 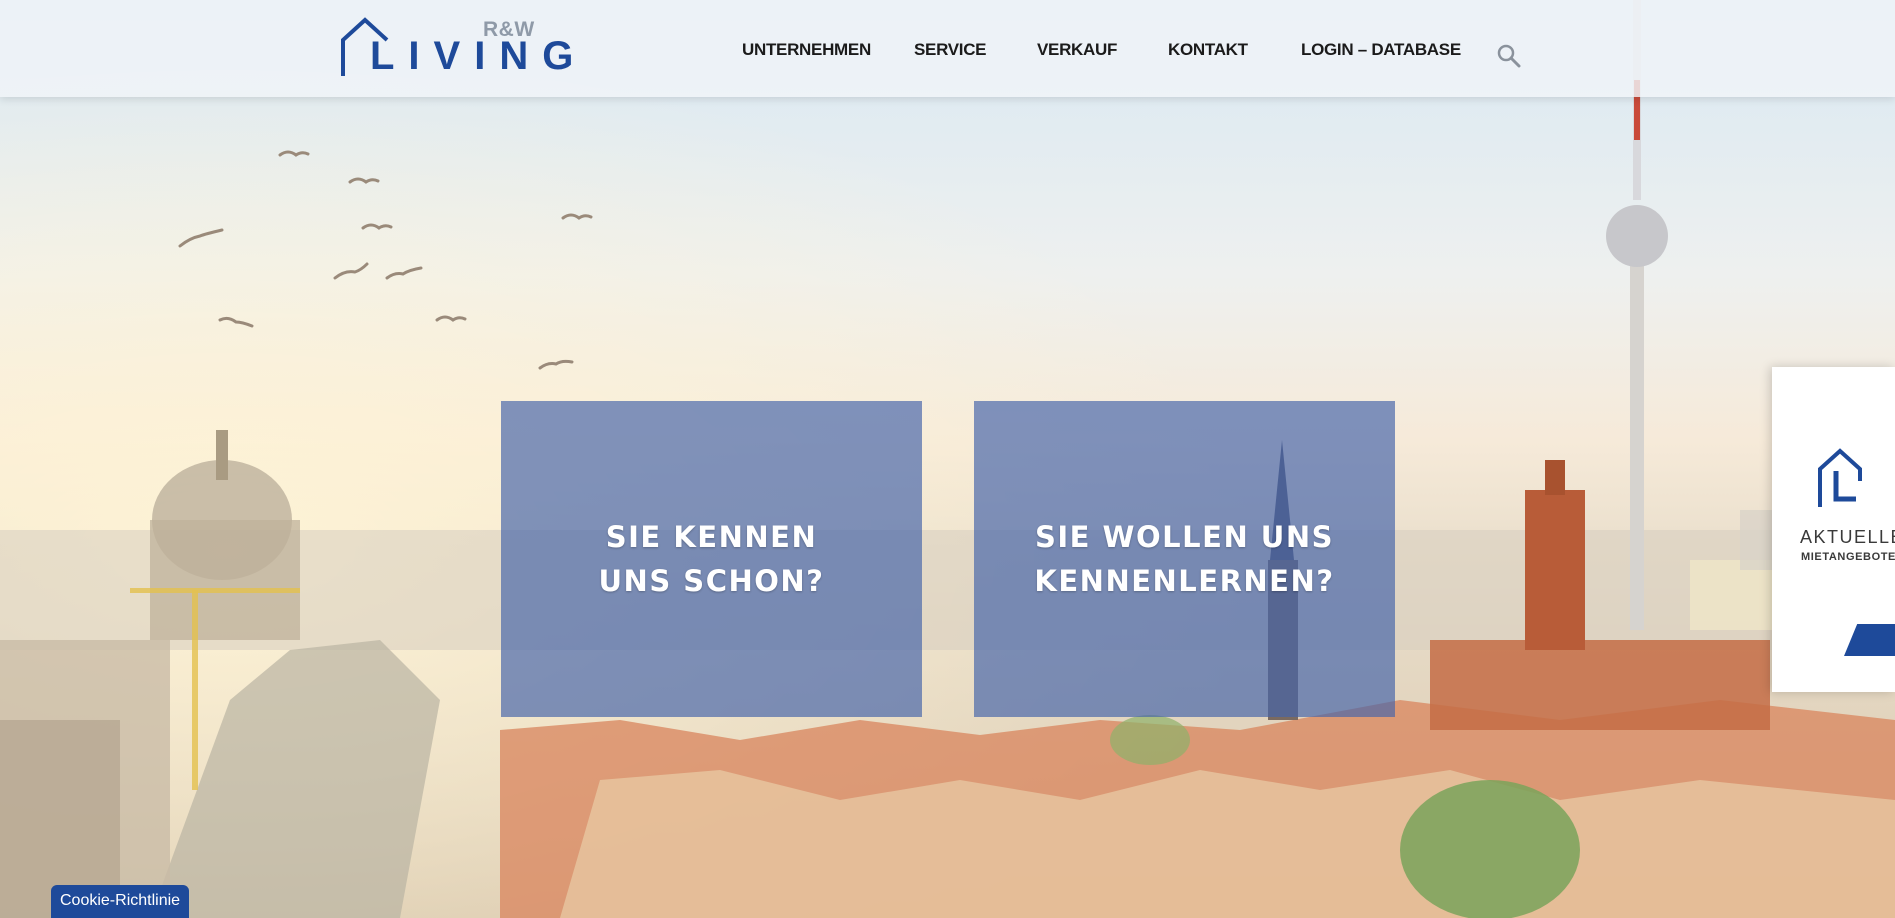 I want to click on tile-know-us-text: SIE KENNEN UNS SCHON?, so click(x=712, y=559).